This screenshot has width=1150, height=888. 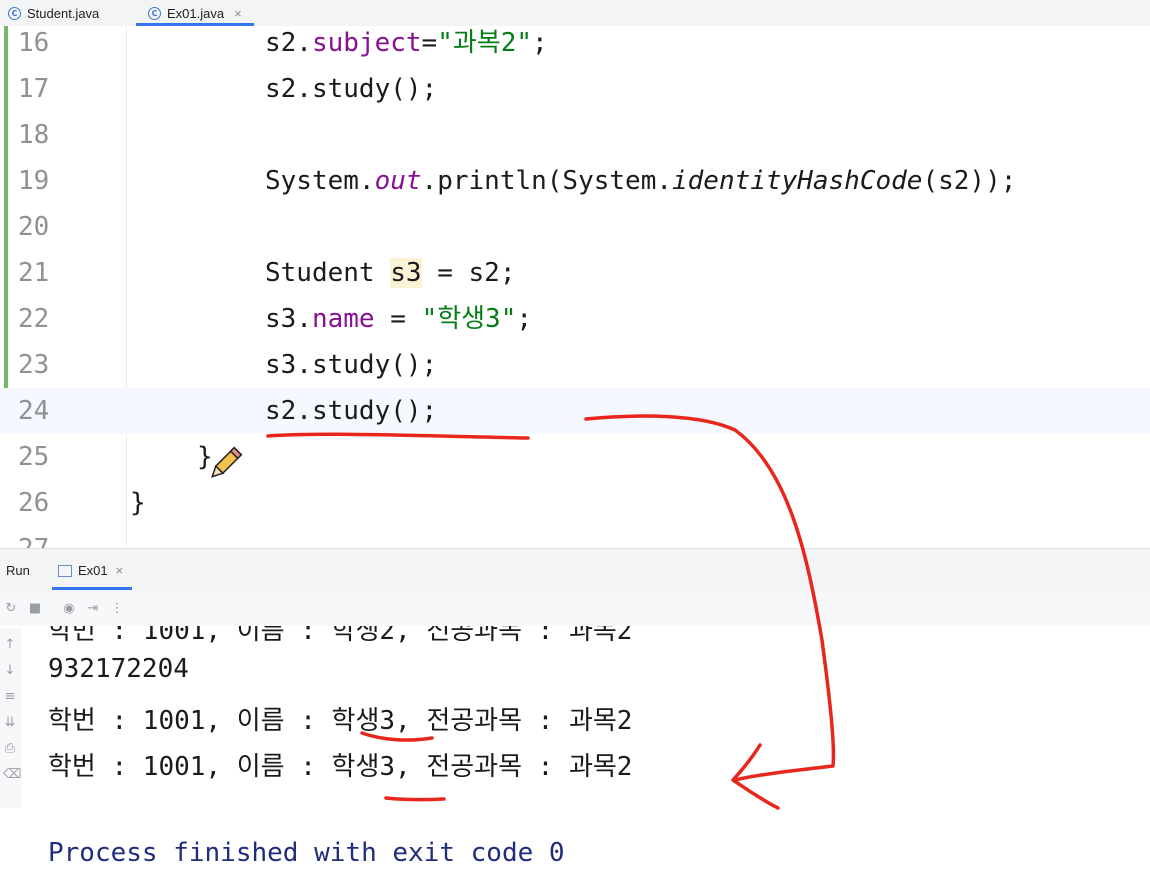 I want to click on tab-student-java: C Student.java, so click(x=53, y=13).